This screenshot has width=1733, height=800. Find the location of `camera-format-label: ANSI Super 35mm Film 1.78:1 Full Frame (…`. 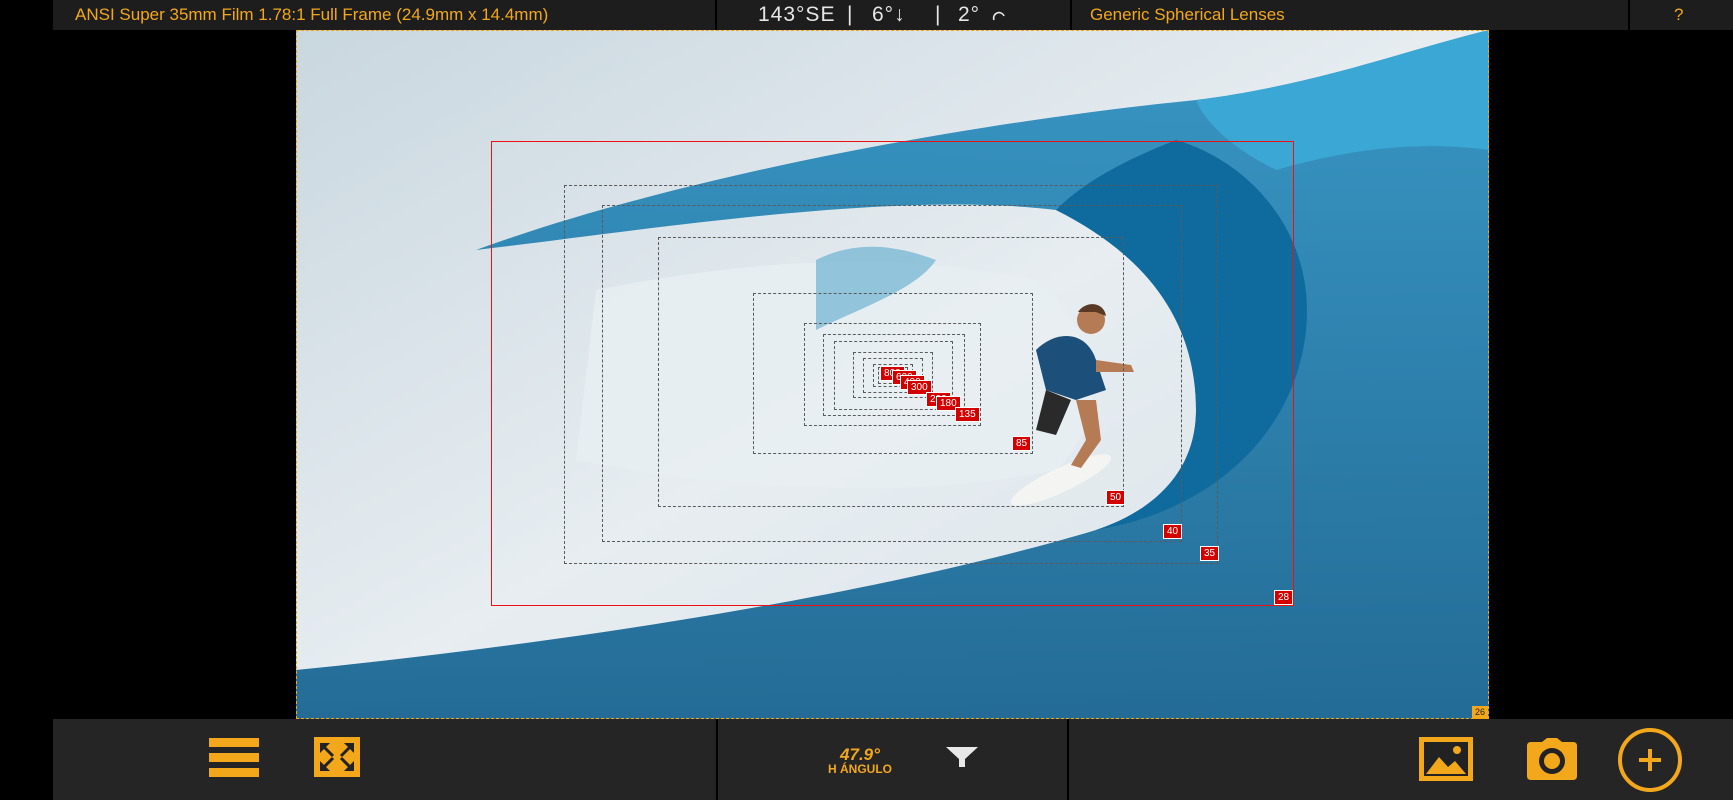

camera-format-label: ANSI Super 35mm Film 1.78:1 Full Frame (… is located at coordinates (311, 15).